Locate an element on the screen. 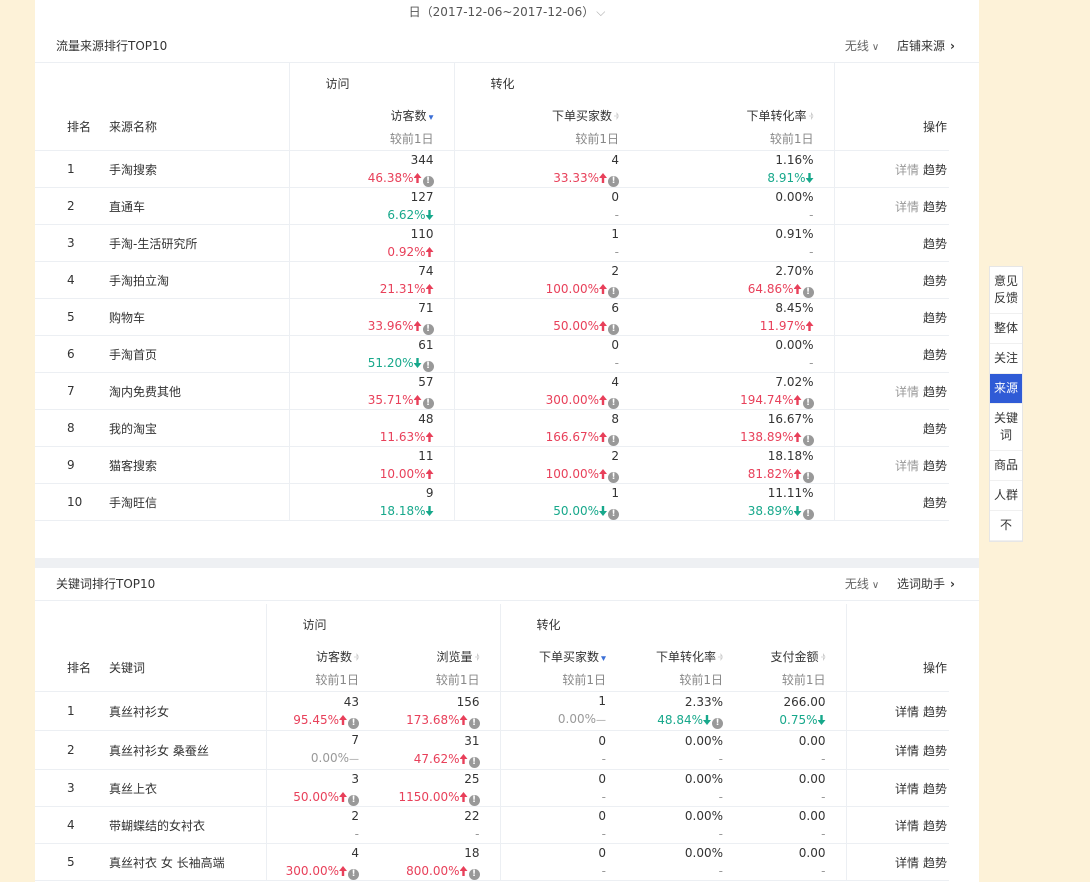 The height and width of the screenshot is (882, 1090). arrow-down-icon is located at coordinates (707, 720).